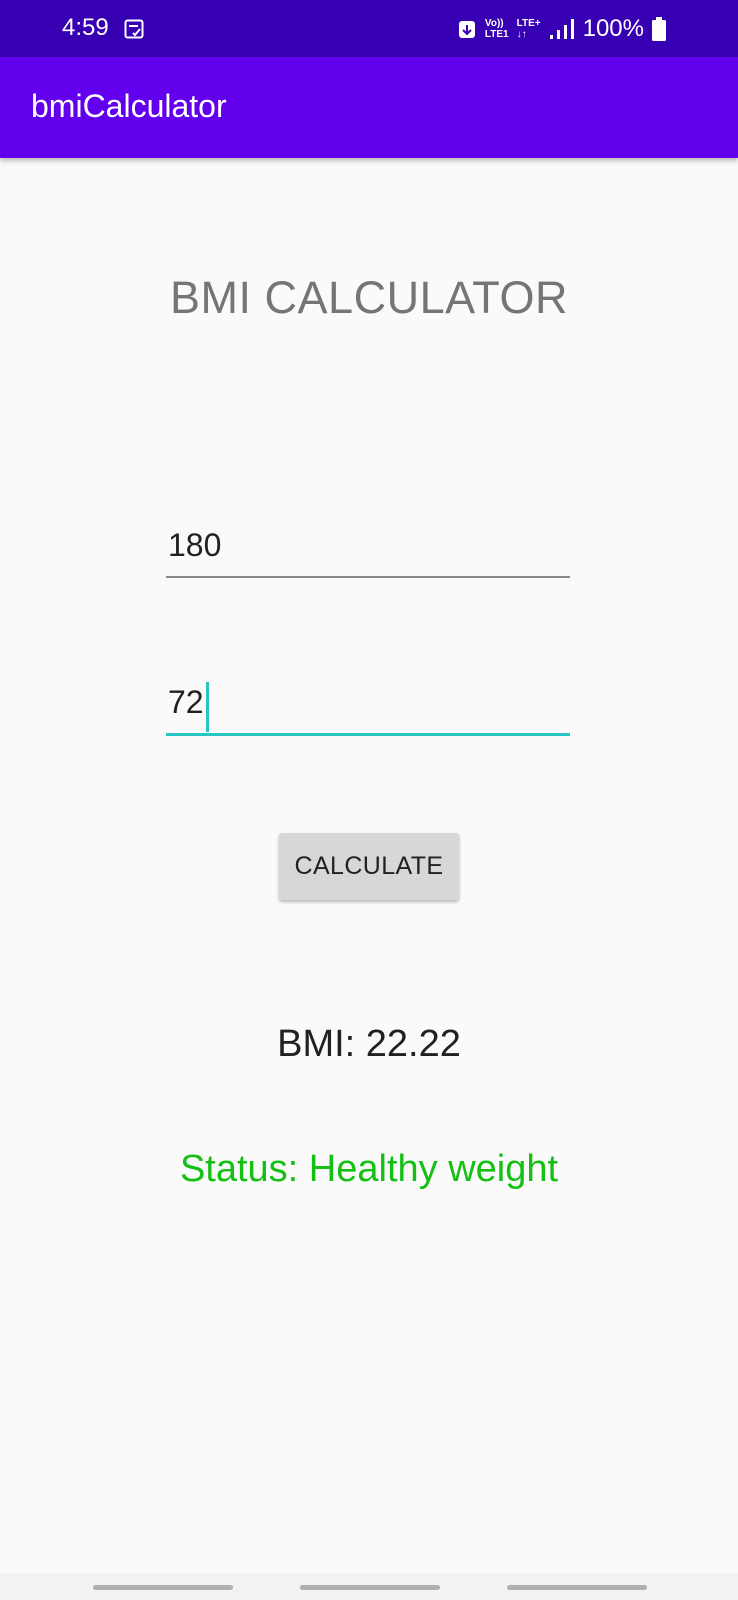  Describe the element at coordinates (521, 34) in the screenshot. I see `data-arrows-icon: ↓↑` at that location.